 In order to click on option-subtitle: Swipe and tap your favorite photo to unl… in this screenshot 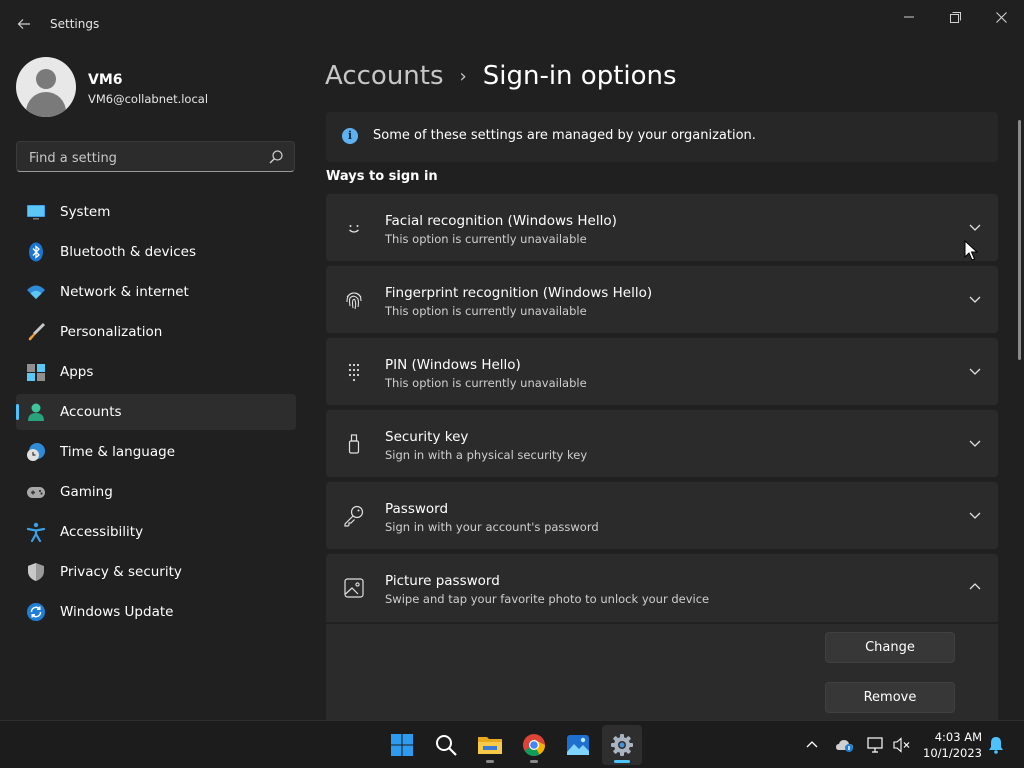, I will do `click(547, 599)`.